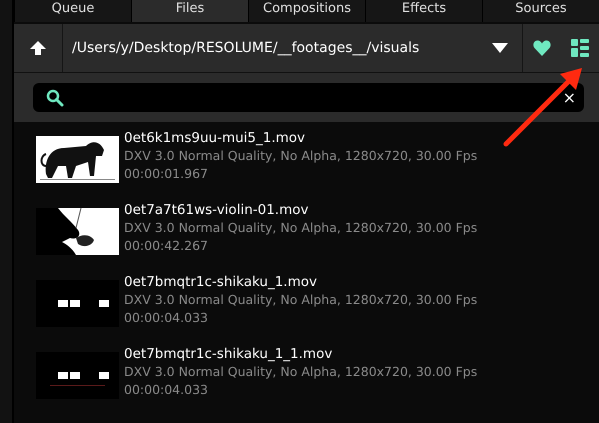 The width and height of the screenshot is (599, 423). What do you see at coordinates (38, 48) in the screenshot?
I see `up-arrow-icon` at bounding box center [38, 48].